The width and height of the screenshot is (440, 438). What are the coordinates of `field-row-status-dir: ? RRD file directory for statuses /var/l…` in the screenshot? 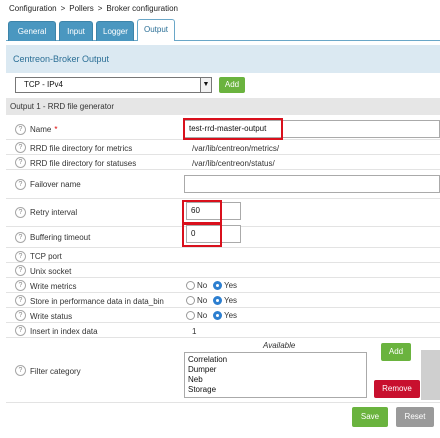 It's located at (223, 163).